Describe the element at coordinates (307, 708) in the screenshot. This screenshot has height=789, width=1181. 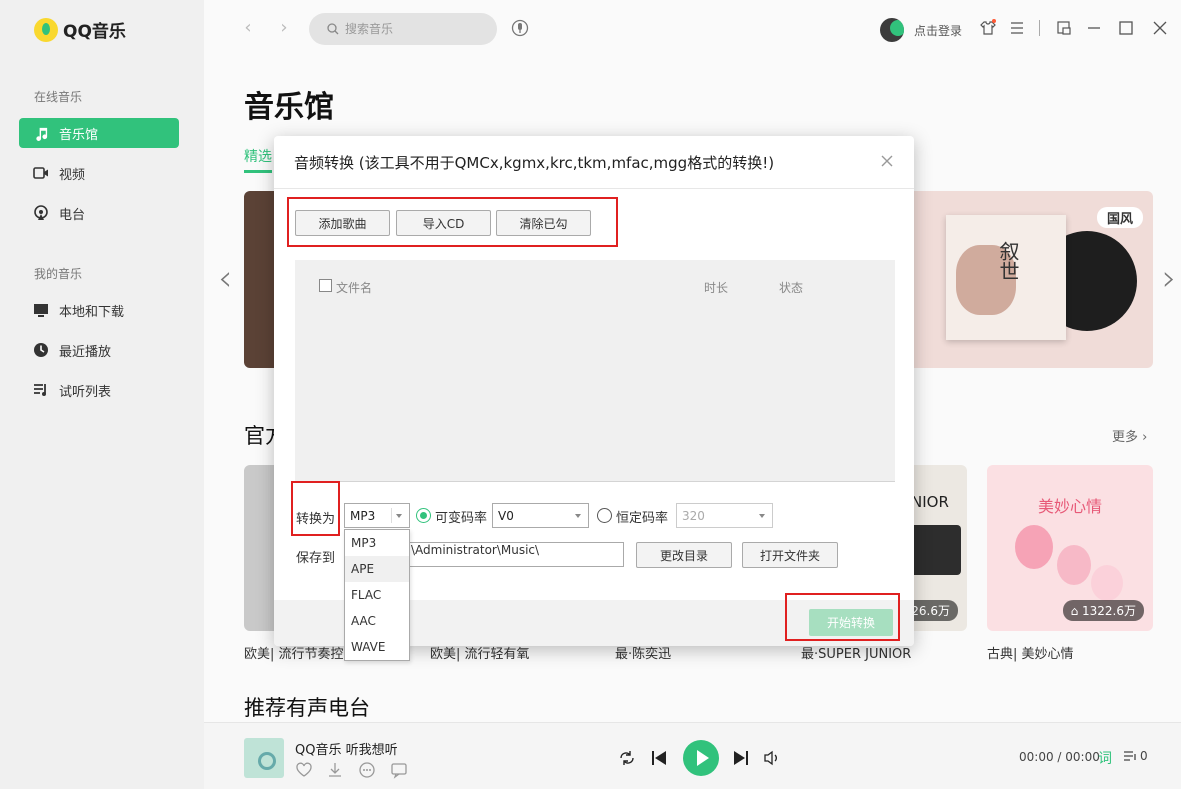
I see `section-title-radio: 推荐有声电台` at that location.